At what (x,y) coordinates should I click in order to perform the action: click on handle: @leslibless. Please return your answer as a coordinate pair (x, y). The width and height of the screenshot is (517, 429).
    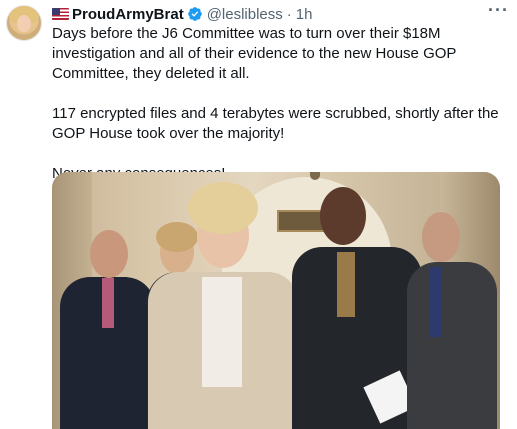
    Looking at the image, I should click on (245, 14).